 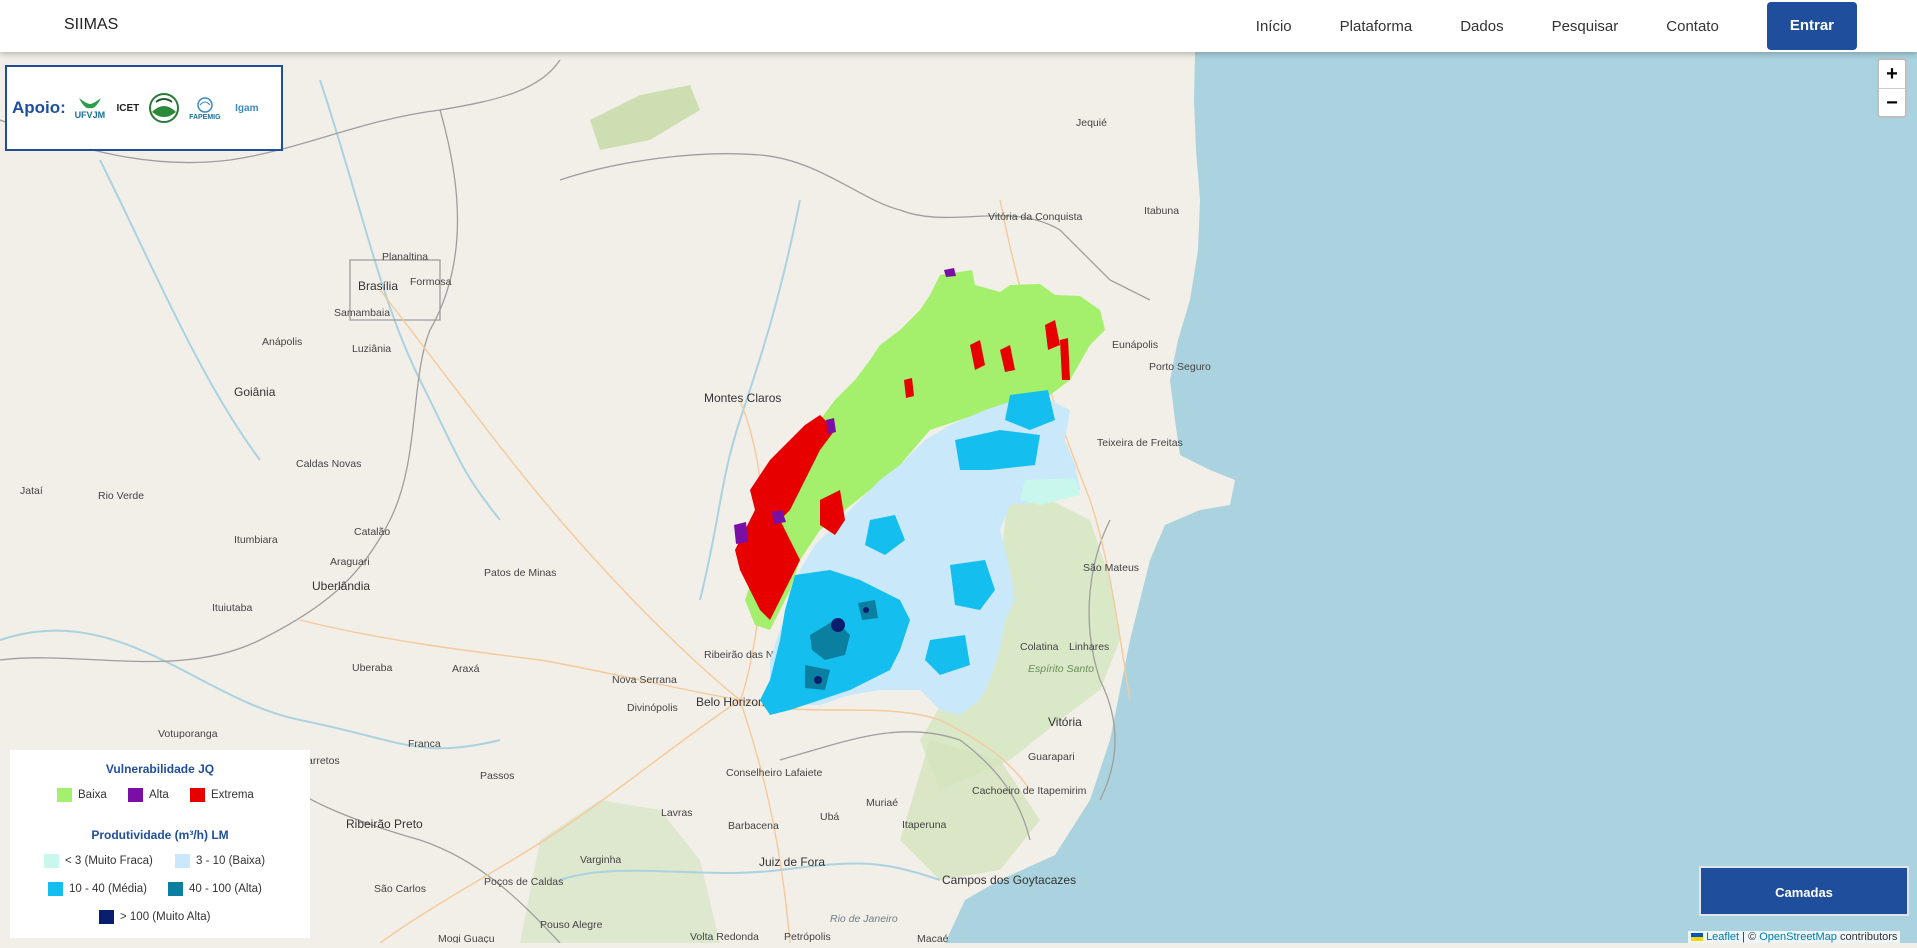 I want to click on city-label: Ribeirão Preto, so click(x=384, y=824).